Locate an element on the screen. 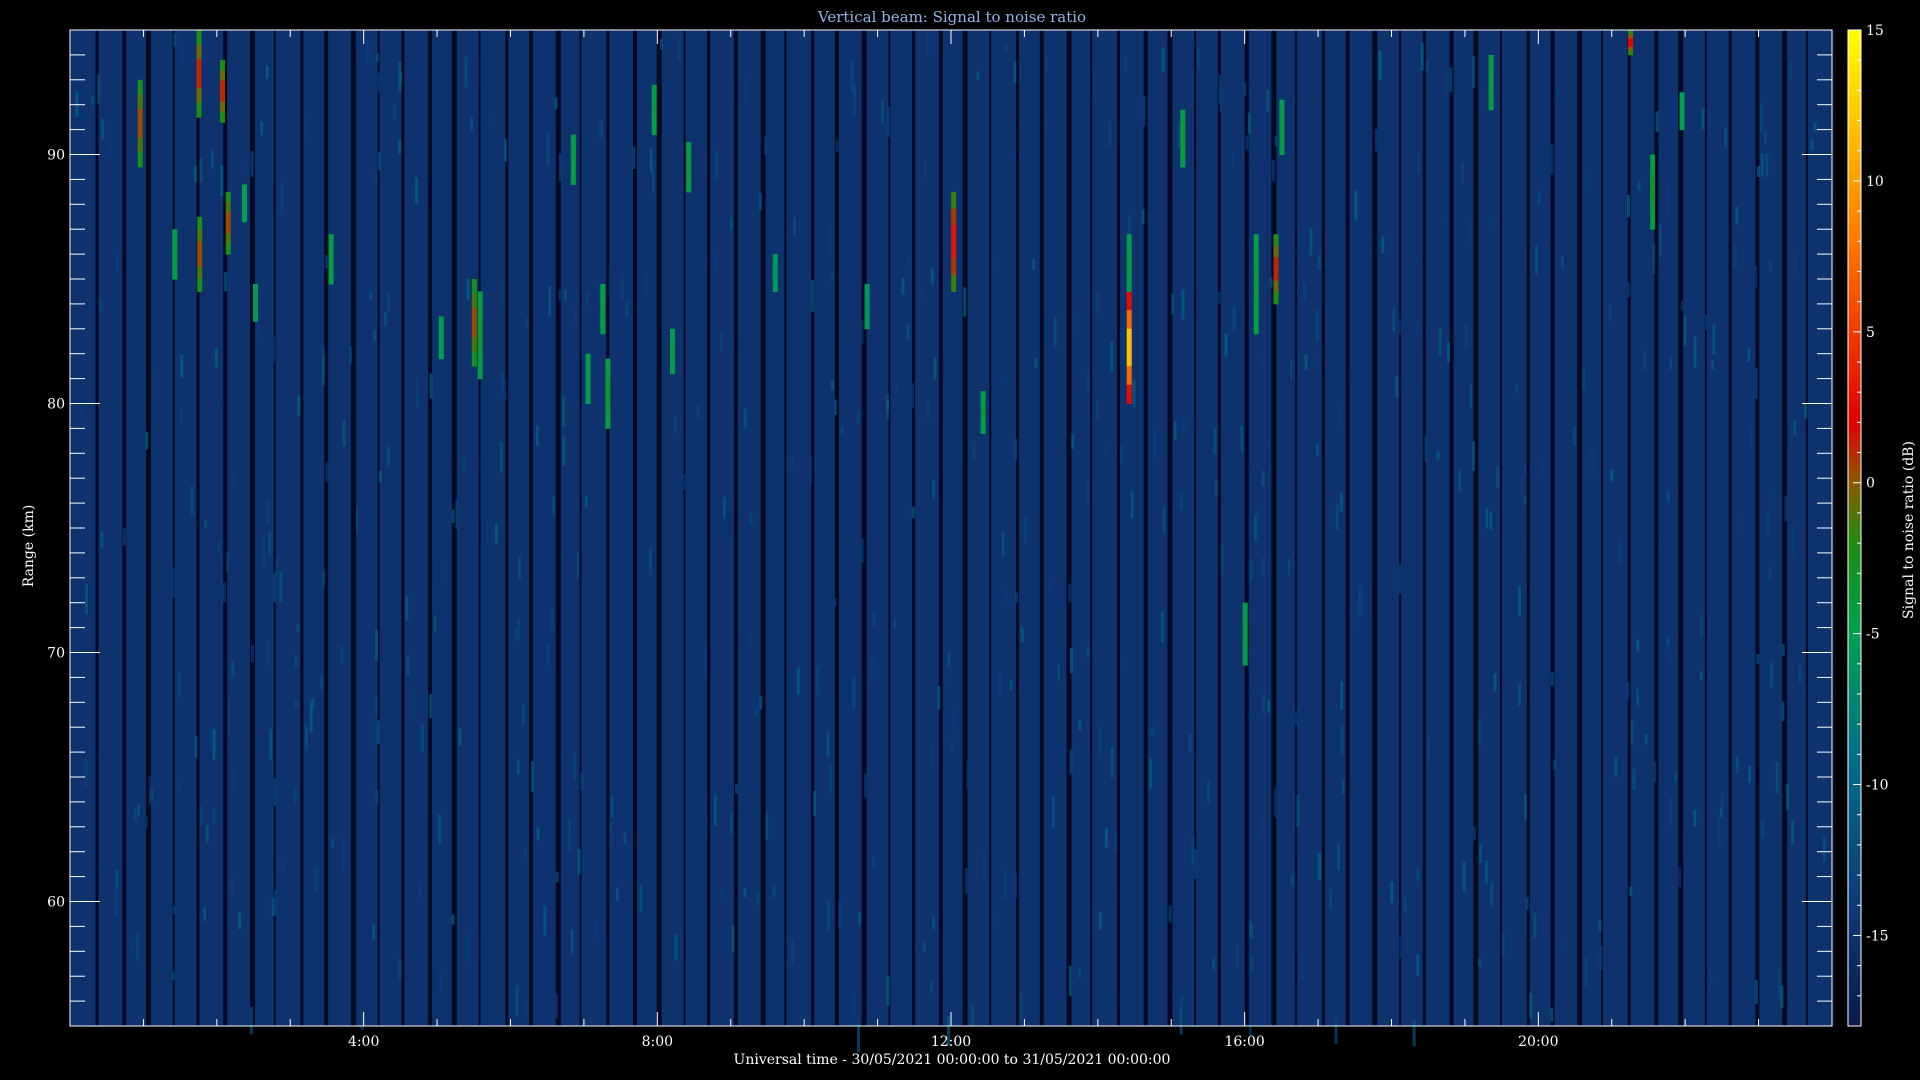 The height and width of the screenshot is (1080, 1920). y-tick-label: 70 is located at coordinates (56, 654).